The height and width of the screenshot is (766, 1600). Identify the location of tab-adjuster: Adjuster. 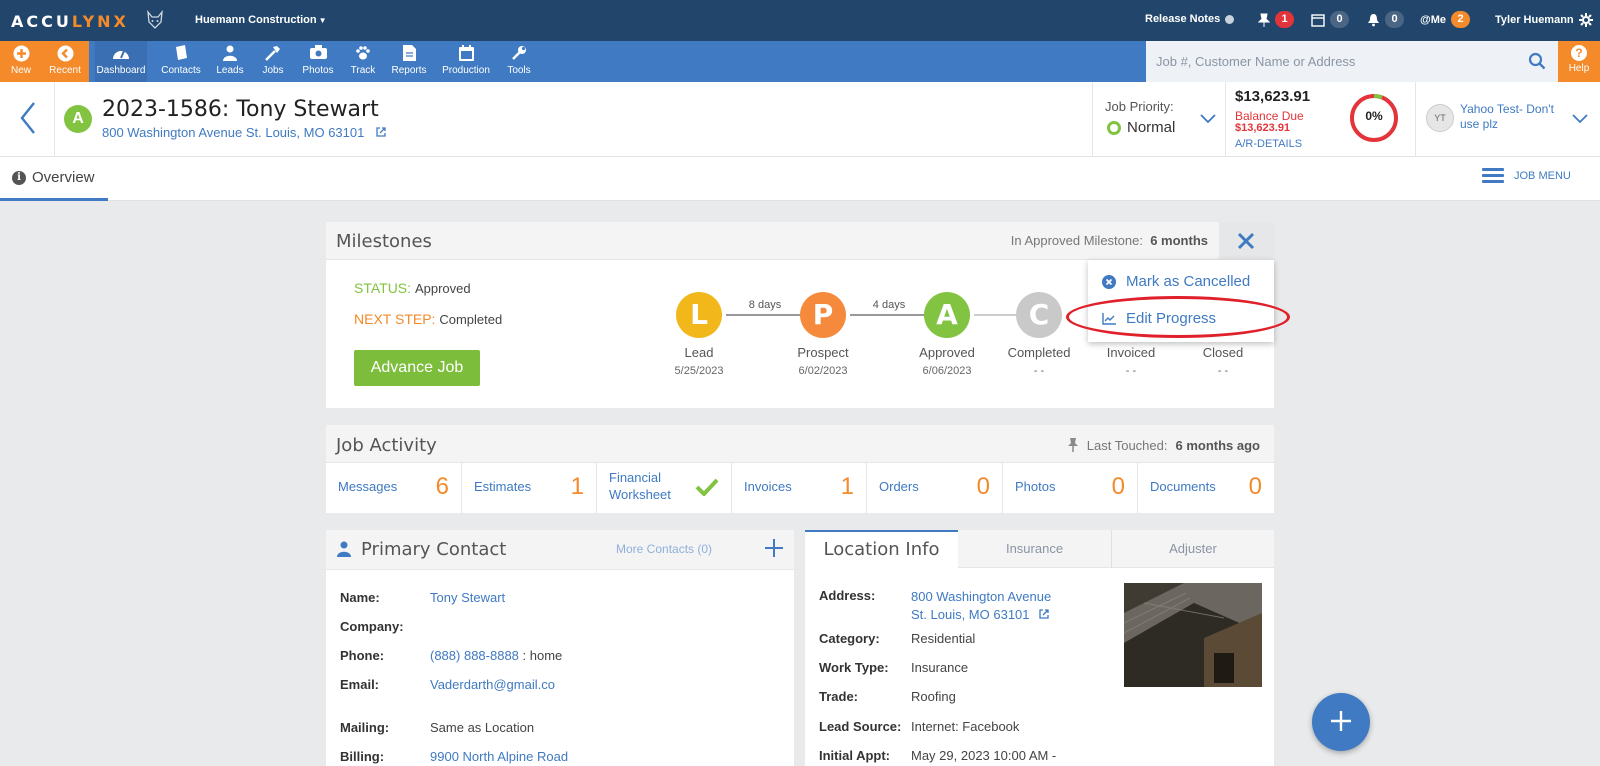
(1193, 549).